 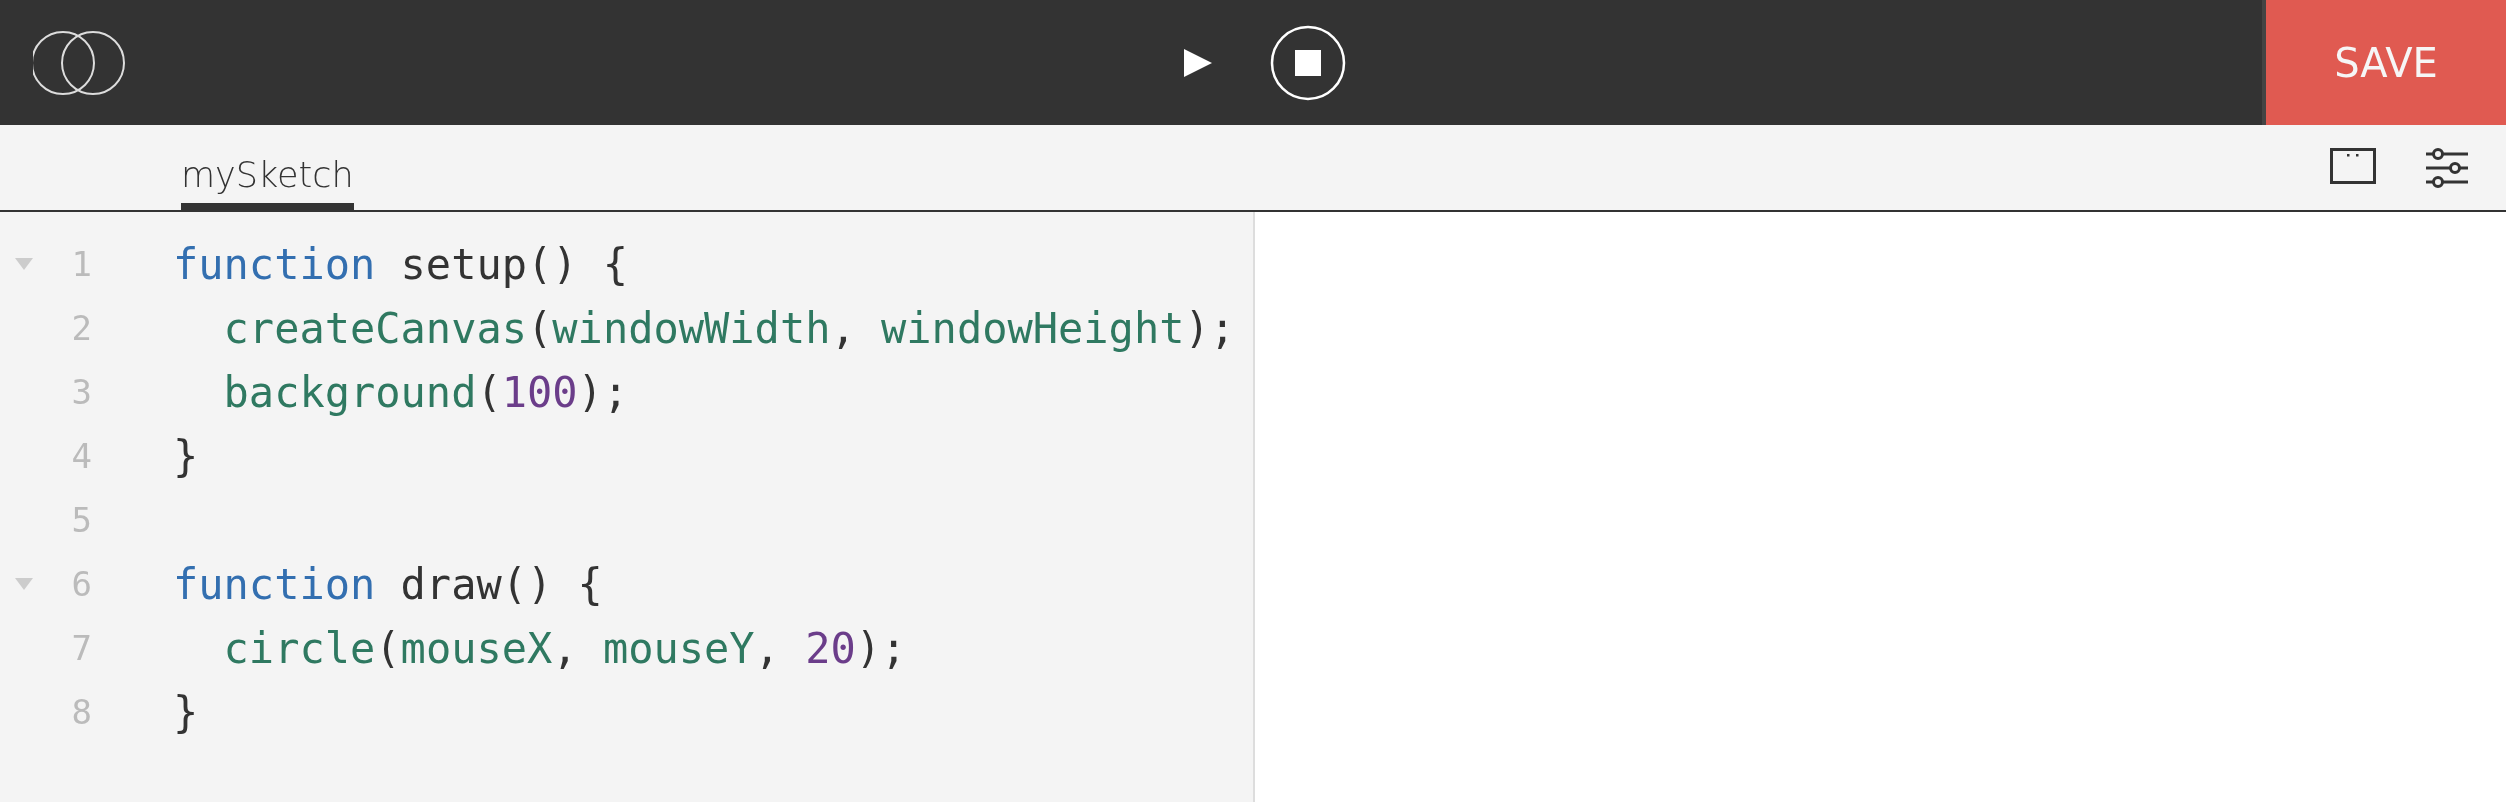 What do you see at coordinates (2353, 165) in the screenshot?
I see `window-icon` at bounding box center [2353, 165].